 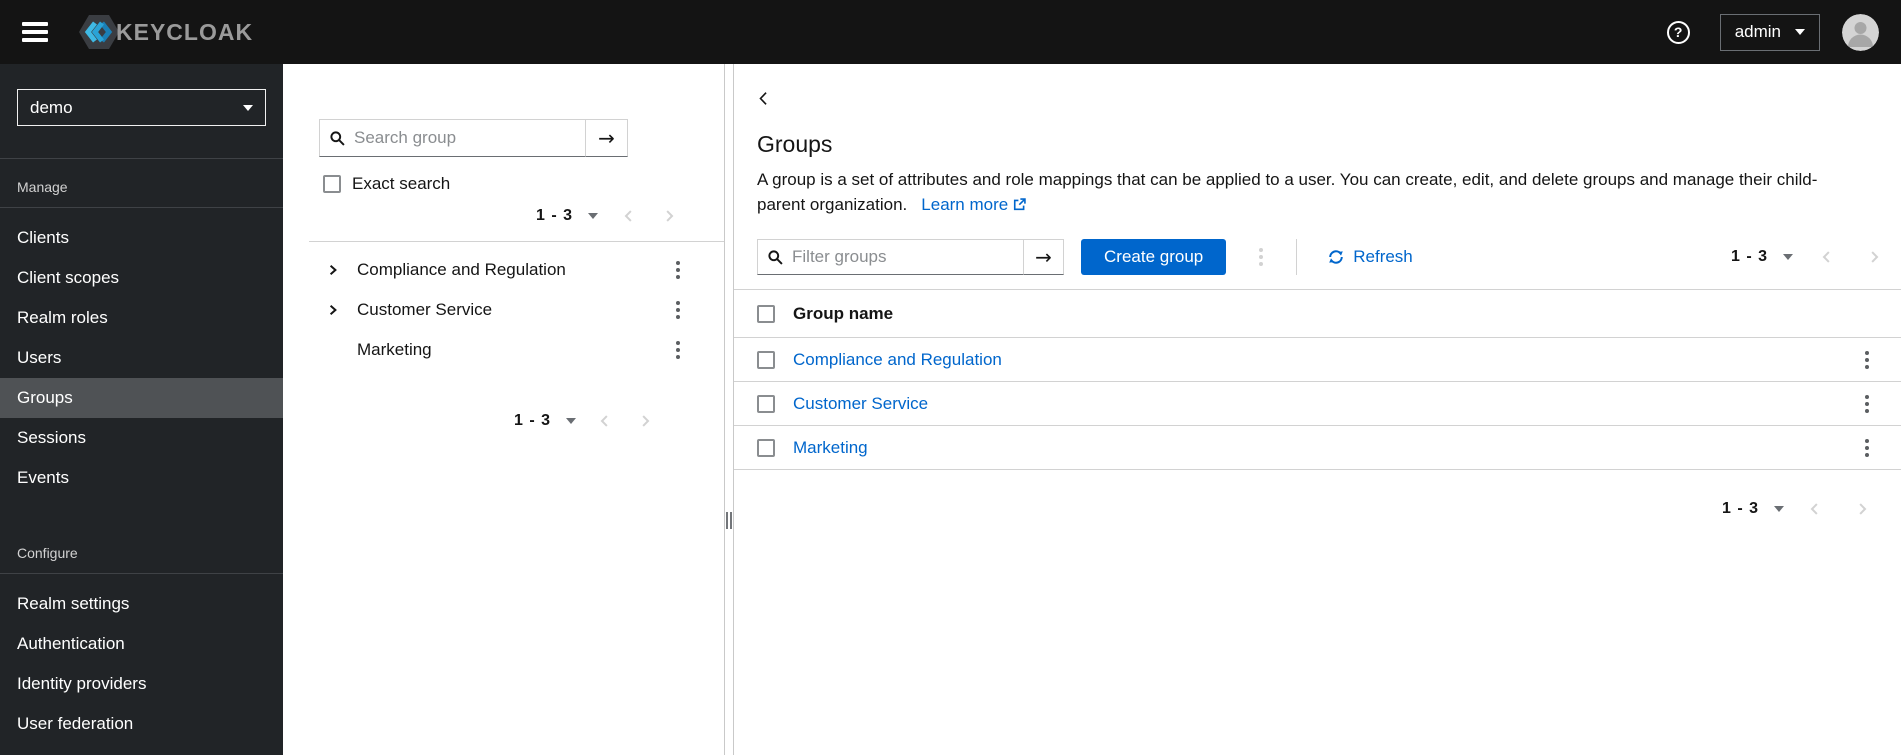 I want to click on group-link-compliance-and-regulation: Compliance and Regulation, so click(x=897, y=360).